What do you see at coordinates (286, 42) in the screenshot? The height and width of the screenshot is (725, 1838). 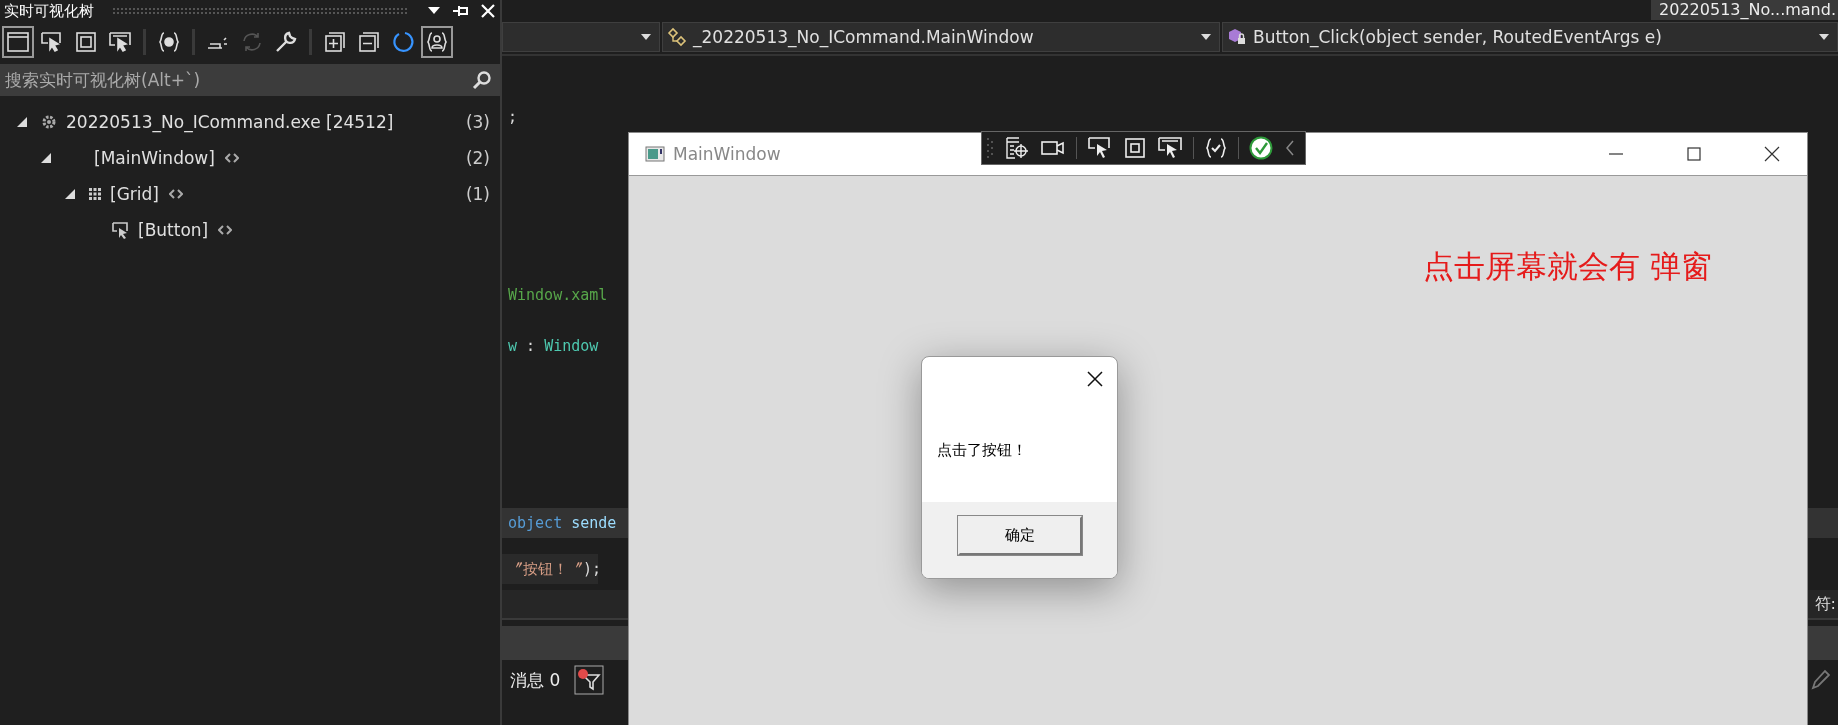 I see `wrench-icon` at bounding box center [286, 42].